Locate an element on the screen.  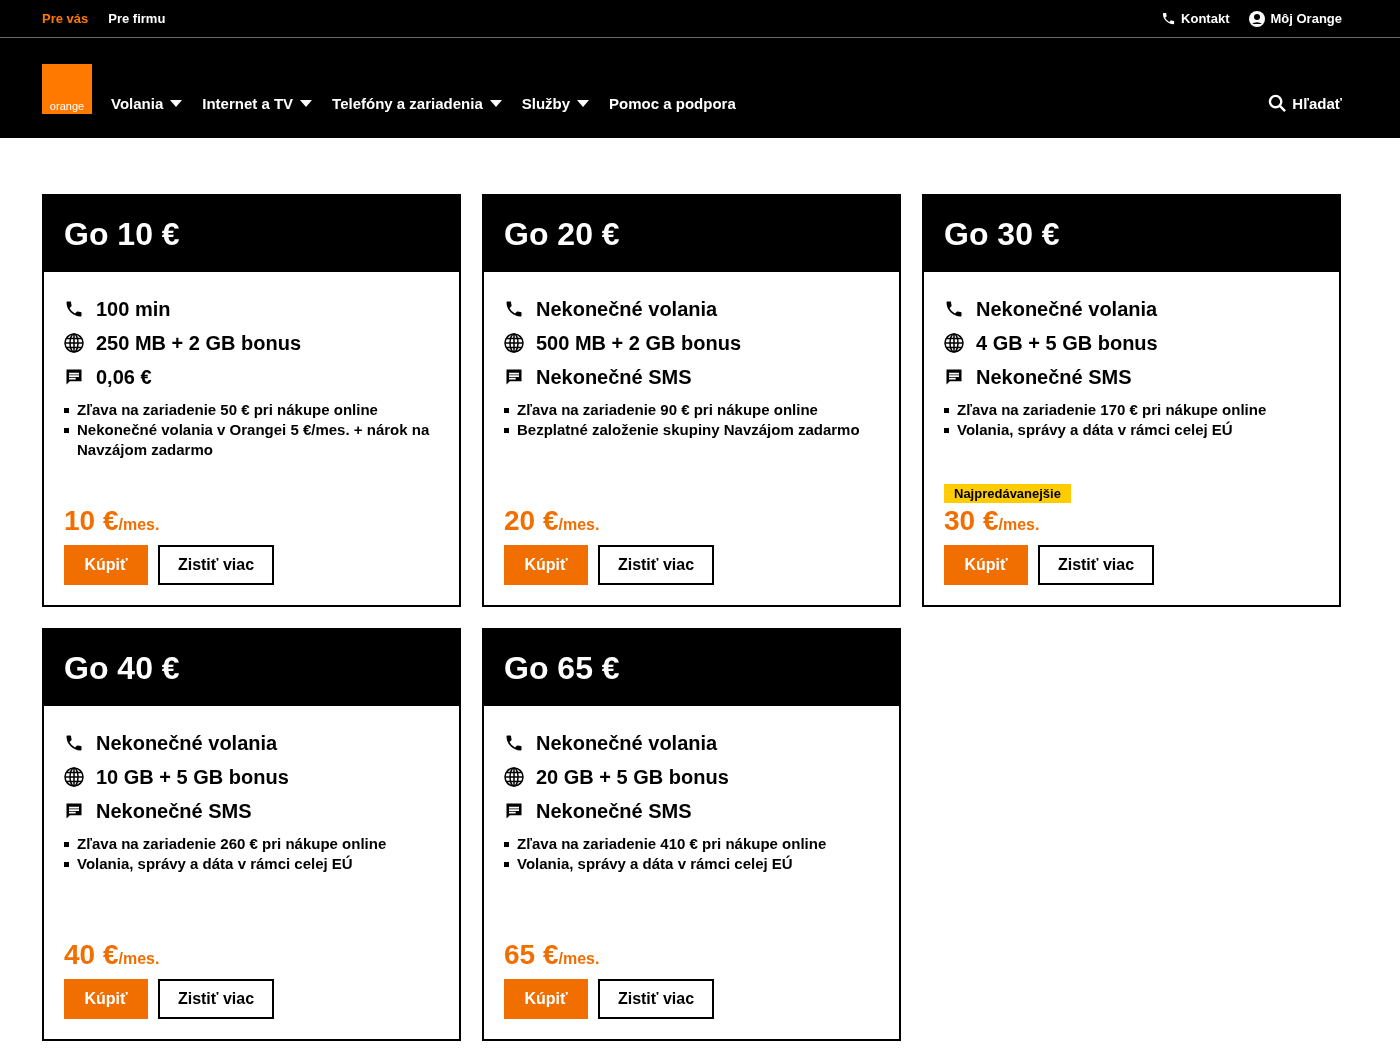
feature-text: 500 MB + 2 GB bonus is located at coordinates (639, 343).